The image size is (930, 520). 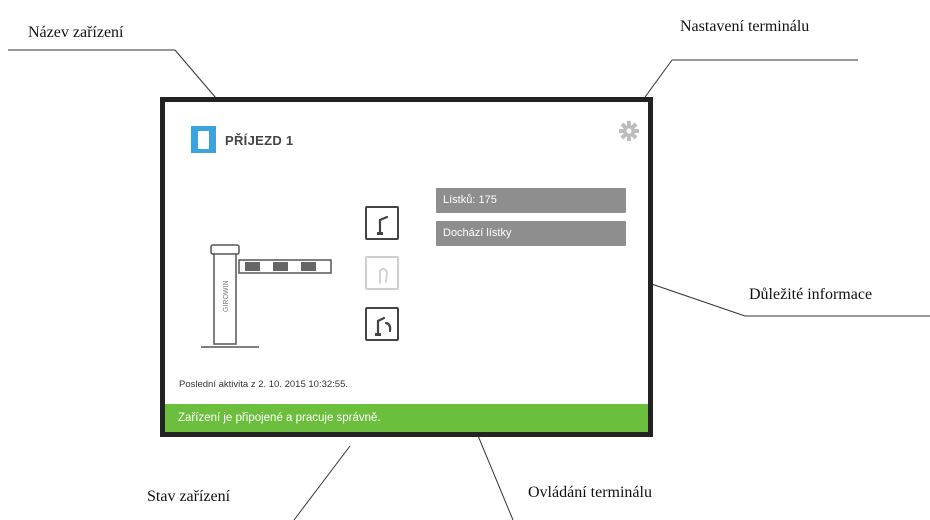 I want to click on close-barrier-button, so click(x=382, y=273).